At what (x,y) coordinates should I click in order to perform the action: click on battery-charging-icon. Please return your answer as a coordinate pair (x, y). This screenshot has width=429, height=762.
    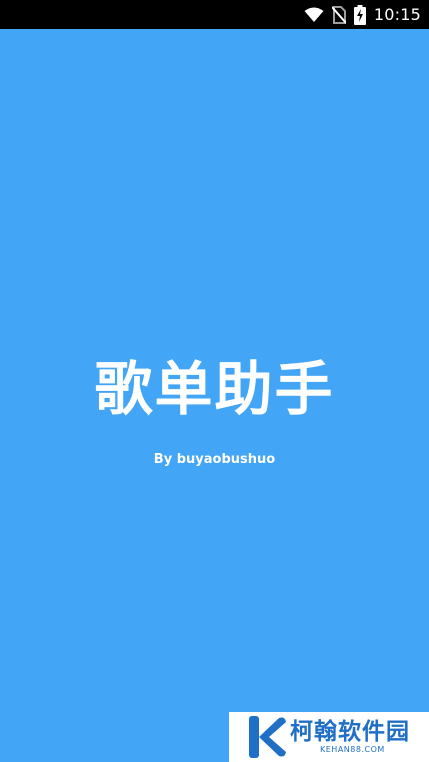
    Looking at the image, I should click on (359, 14).